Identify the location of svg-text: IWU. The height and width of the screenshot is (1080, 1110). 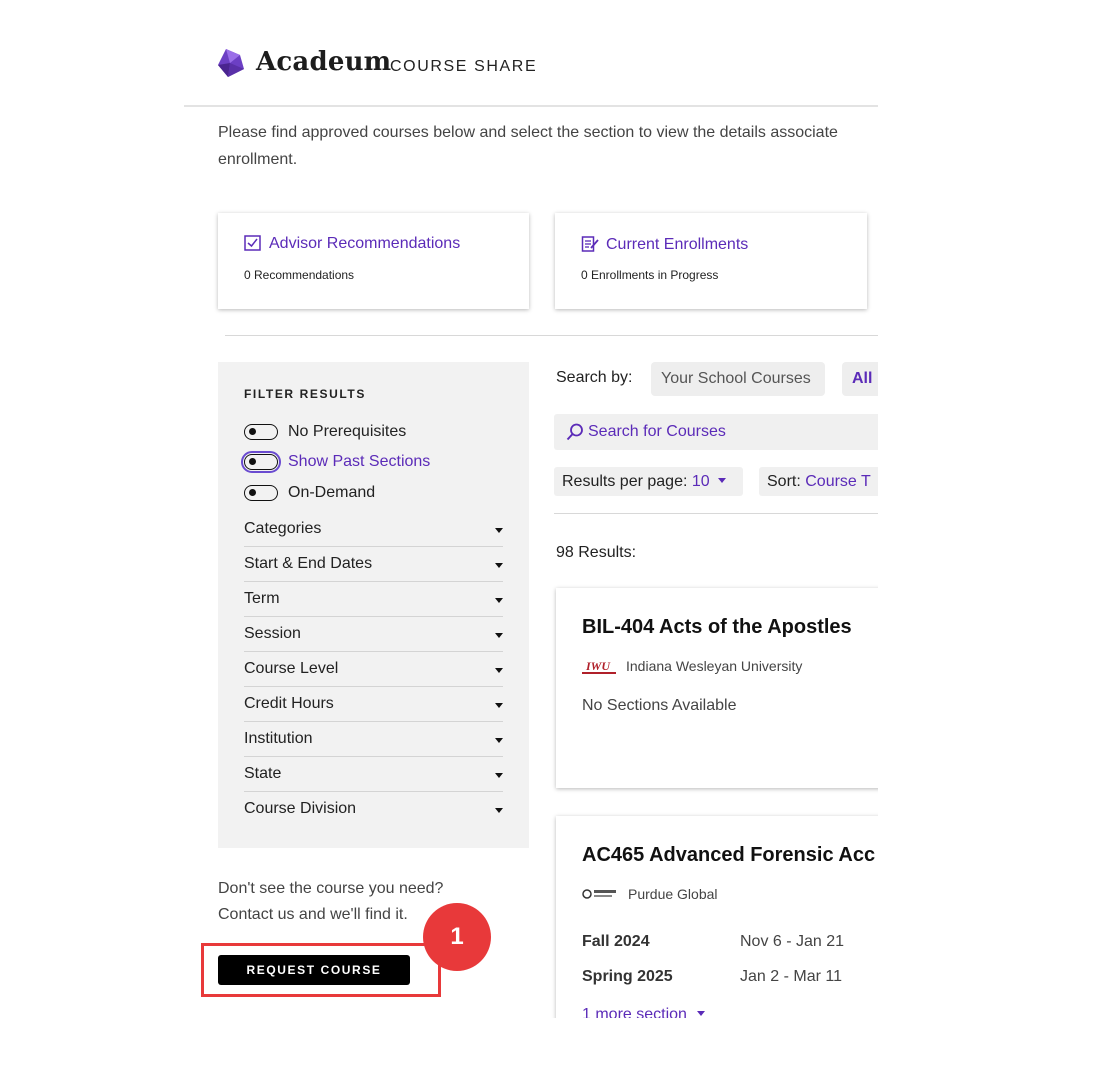
(598, 666).